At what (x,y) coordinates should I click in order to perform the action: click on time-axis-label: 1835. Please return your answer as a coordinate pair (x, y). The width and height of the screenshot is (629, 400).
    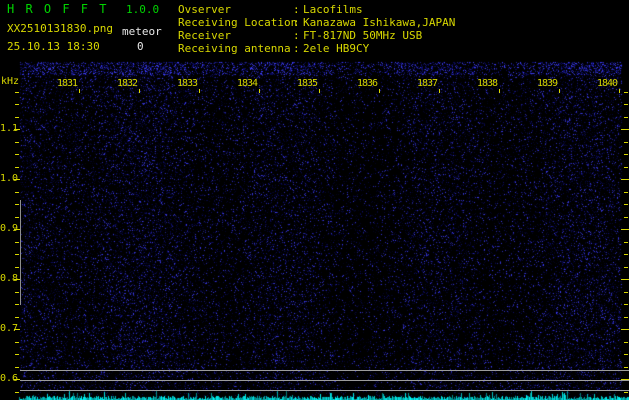
    Looking at the image, I should click on (307, 83).